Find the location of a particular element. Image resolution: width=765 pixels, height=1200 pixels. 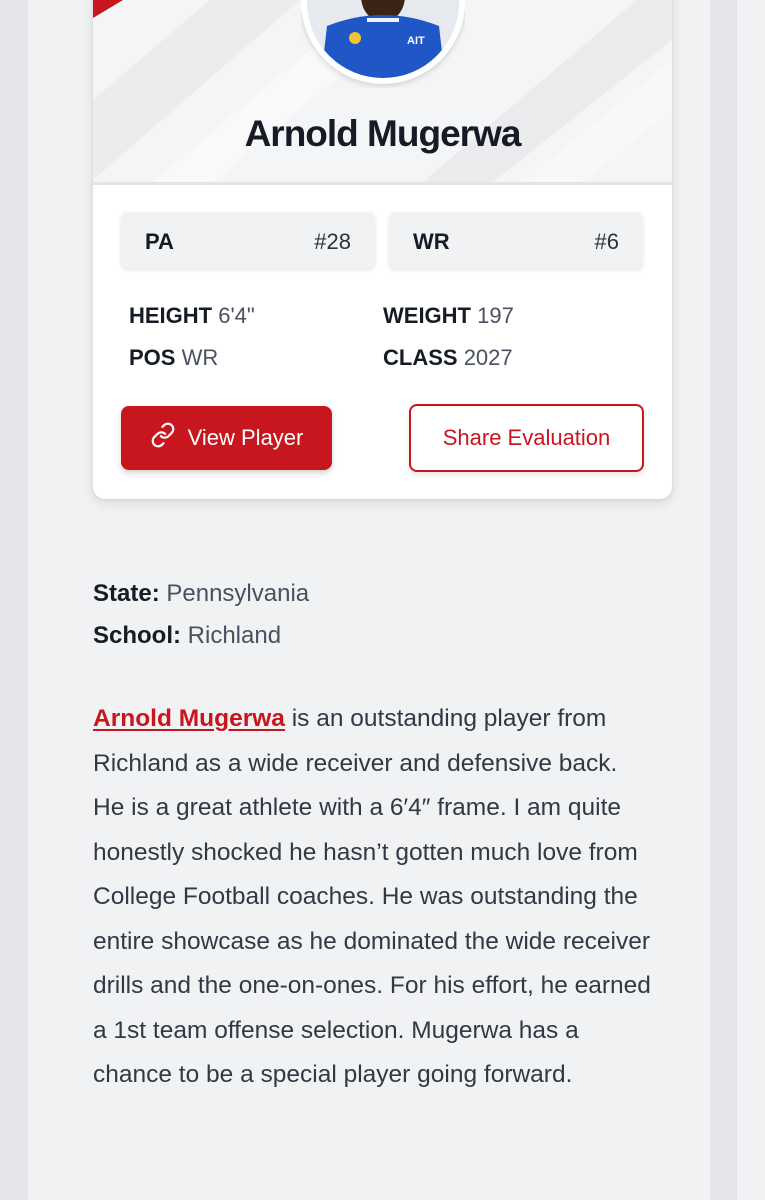

view-player-button: View Player is located at coordinates (226, 438).